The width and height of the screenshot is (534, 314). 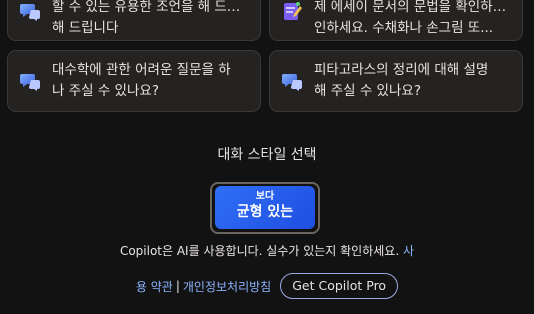 I want to click on conversation-style-title: 대화 스타일 선택, so click(x=267, y=155).